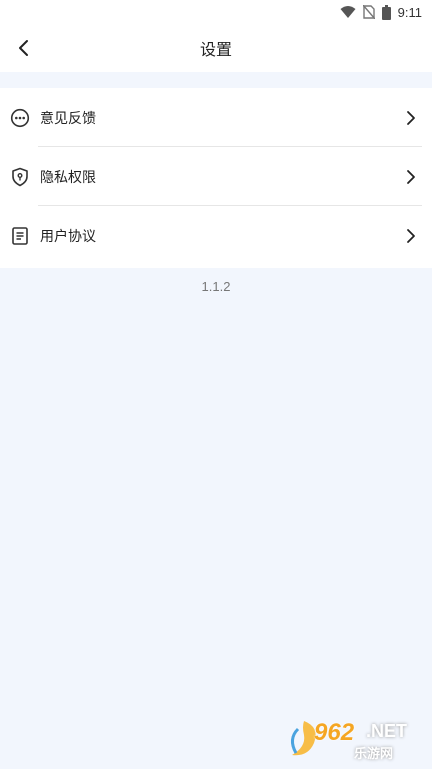 The width and height of the screenshot is (432, 769). What do you see at coordinates (20, 177) in the screenshot?
I see `shield-lock-icon` at bounding box center [20, 177].